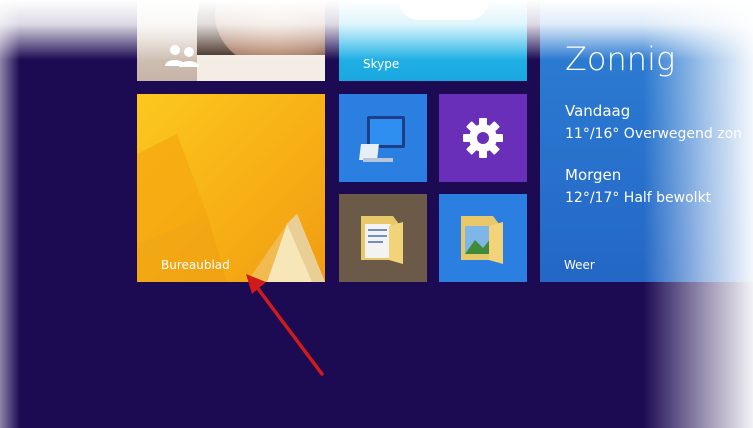 This screenshot has height=428, width=753. Describe the element at coordinates (433, 40) in the screenshot. I see `skype-tile: Skype` at that location.